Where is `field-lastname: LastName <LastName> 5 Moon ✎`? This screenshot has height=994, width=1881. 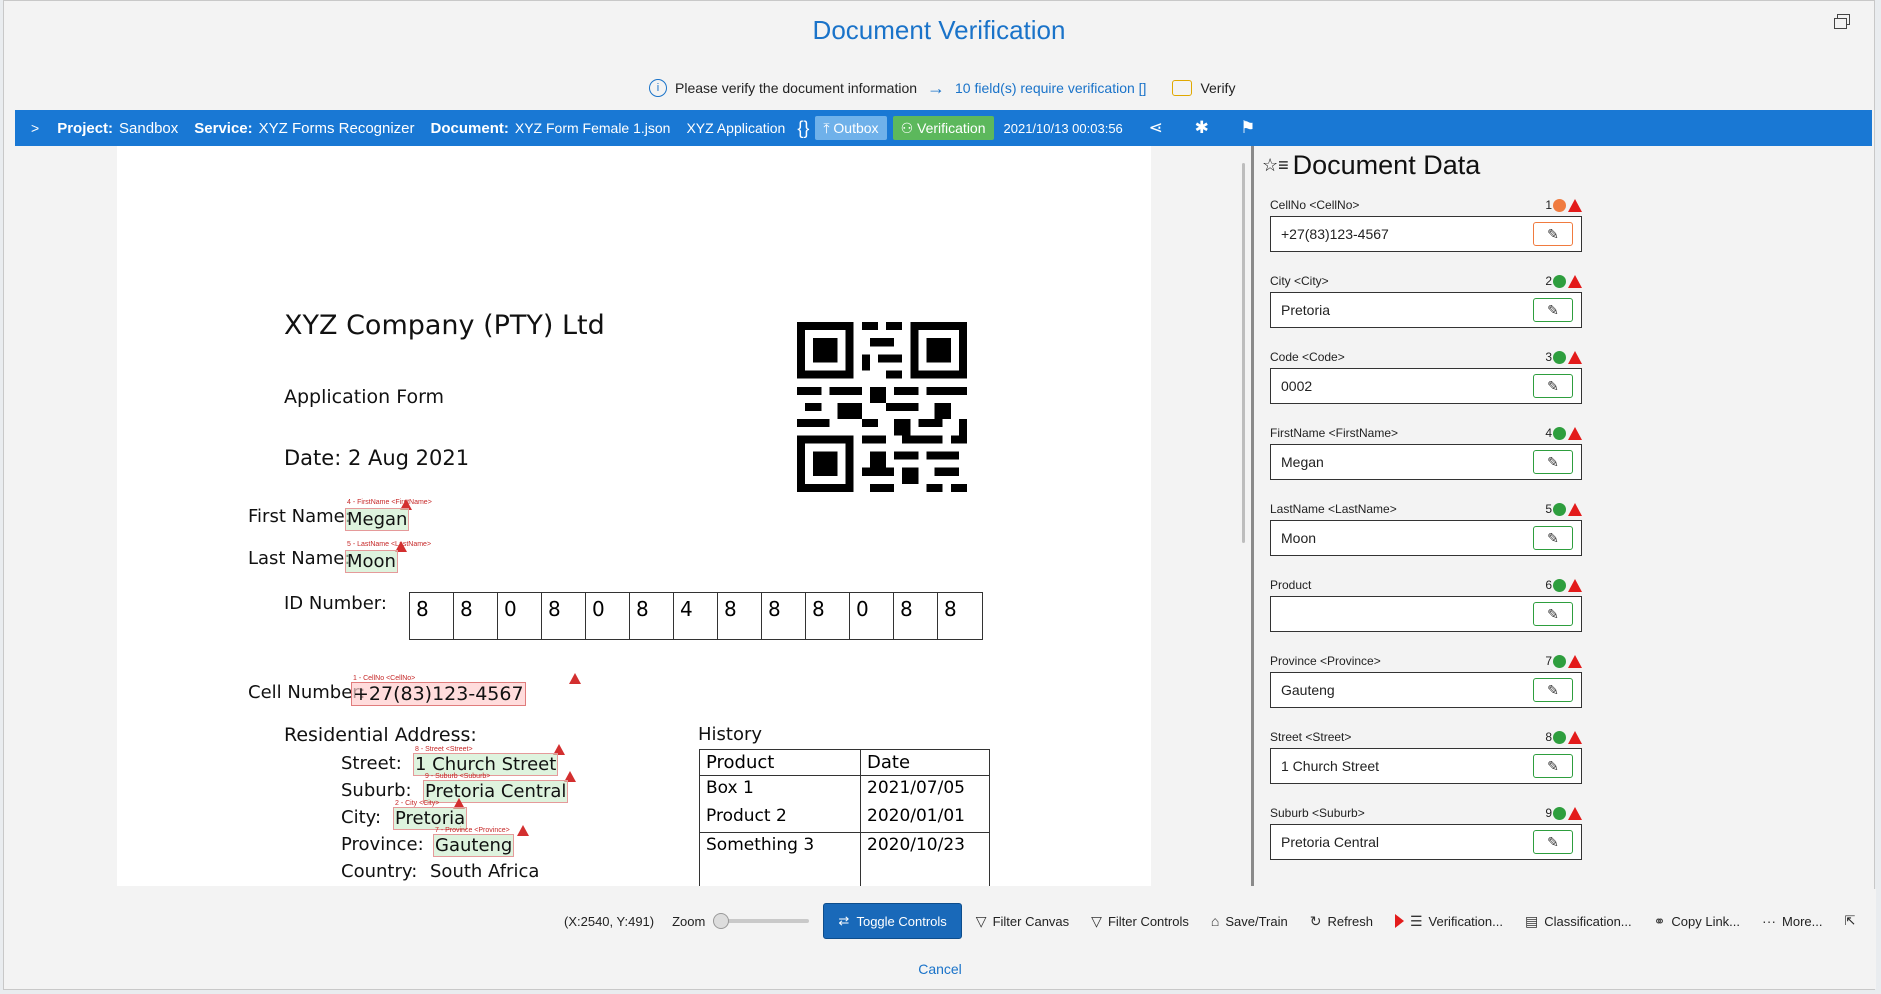
field-lastname: LastName <LastName> 5 Moon ✎ is located at coordinates (1426, 529).